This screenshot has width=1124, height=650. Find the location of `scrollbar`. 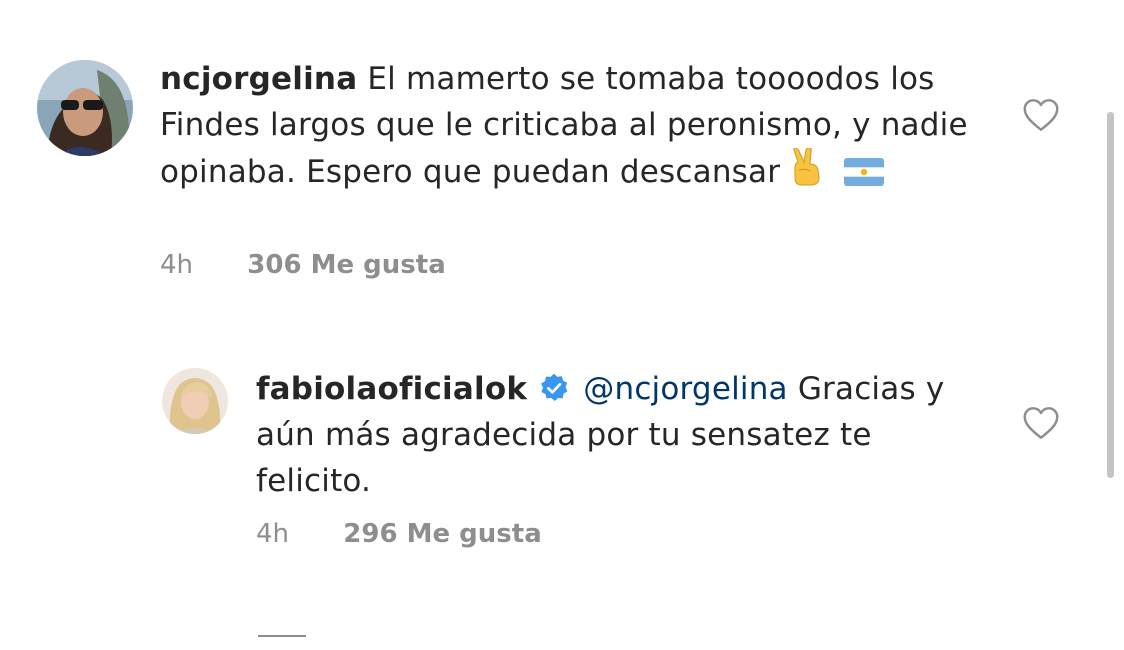

scrollbar is located at coordinates (1110, 295).